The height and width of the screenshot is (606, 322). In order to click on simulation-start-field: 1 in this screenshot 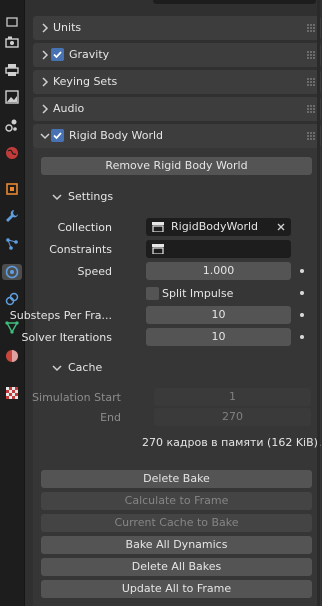, I will do `click(232, 397)`.